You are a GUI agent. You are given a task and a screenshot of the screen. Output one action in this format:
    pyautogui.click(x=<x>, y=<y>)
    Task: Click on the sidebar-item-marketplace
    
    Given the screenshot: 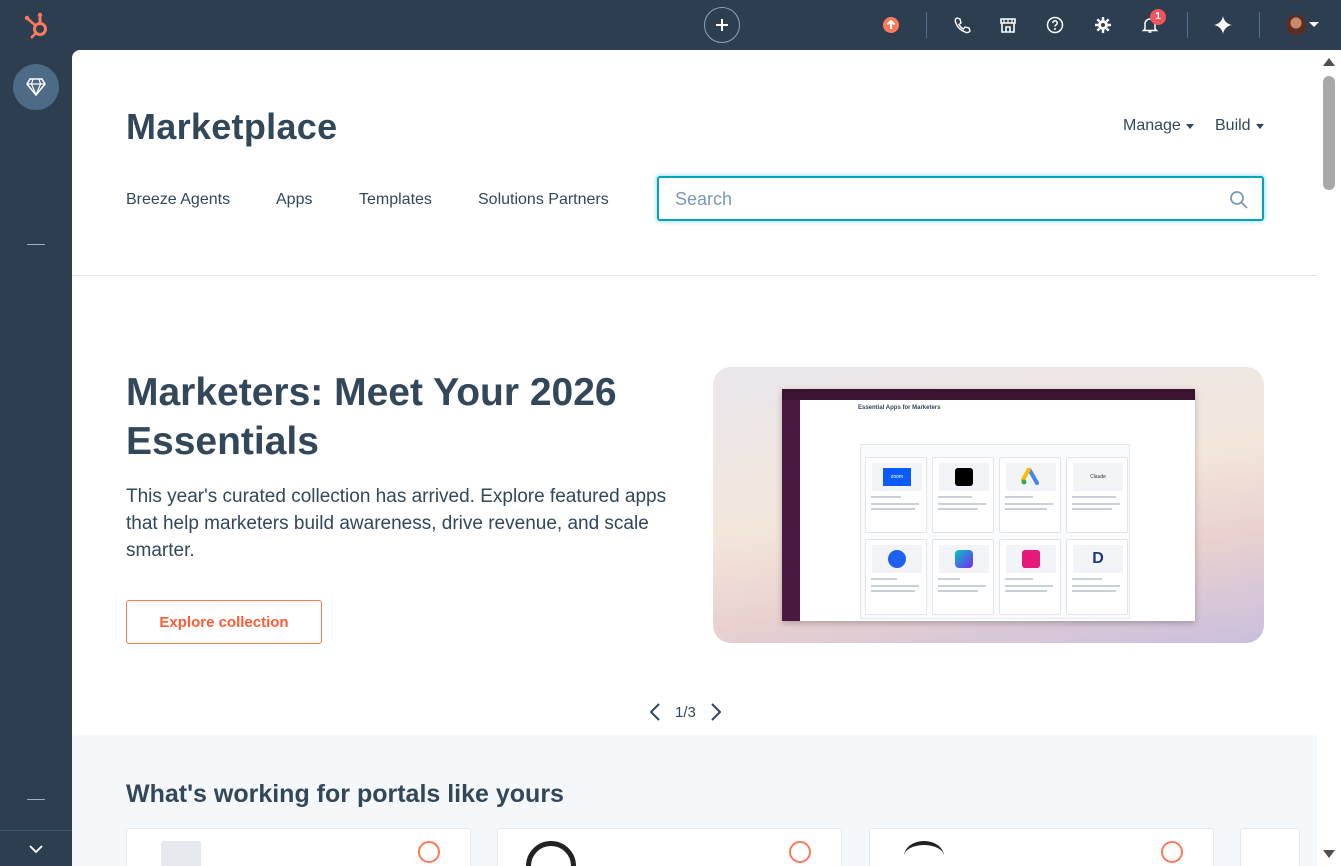 What is the action you would take?
    pyautogui.click(x=36, y=87)
    